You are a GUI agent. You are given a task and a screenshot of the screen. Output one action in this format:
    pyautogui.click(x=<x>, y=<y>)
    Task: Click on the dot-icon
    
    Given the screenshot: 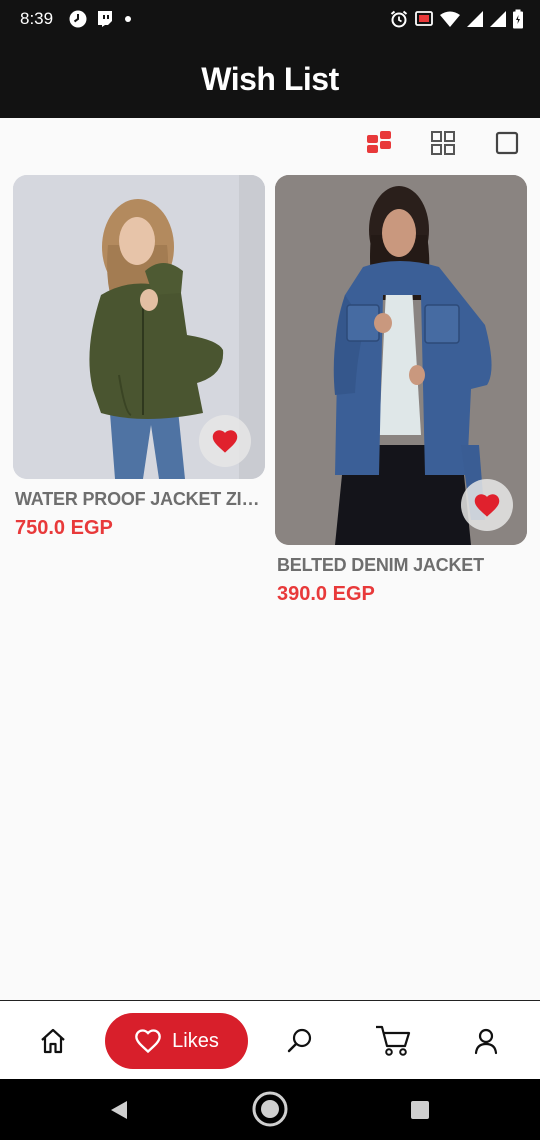 What is the action you would take?
    pyautogui.click(x=128, y=19)
    